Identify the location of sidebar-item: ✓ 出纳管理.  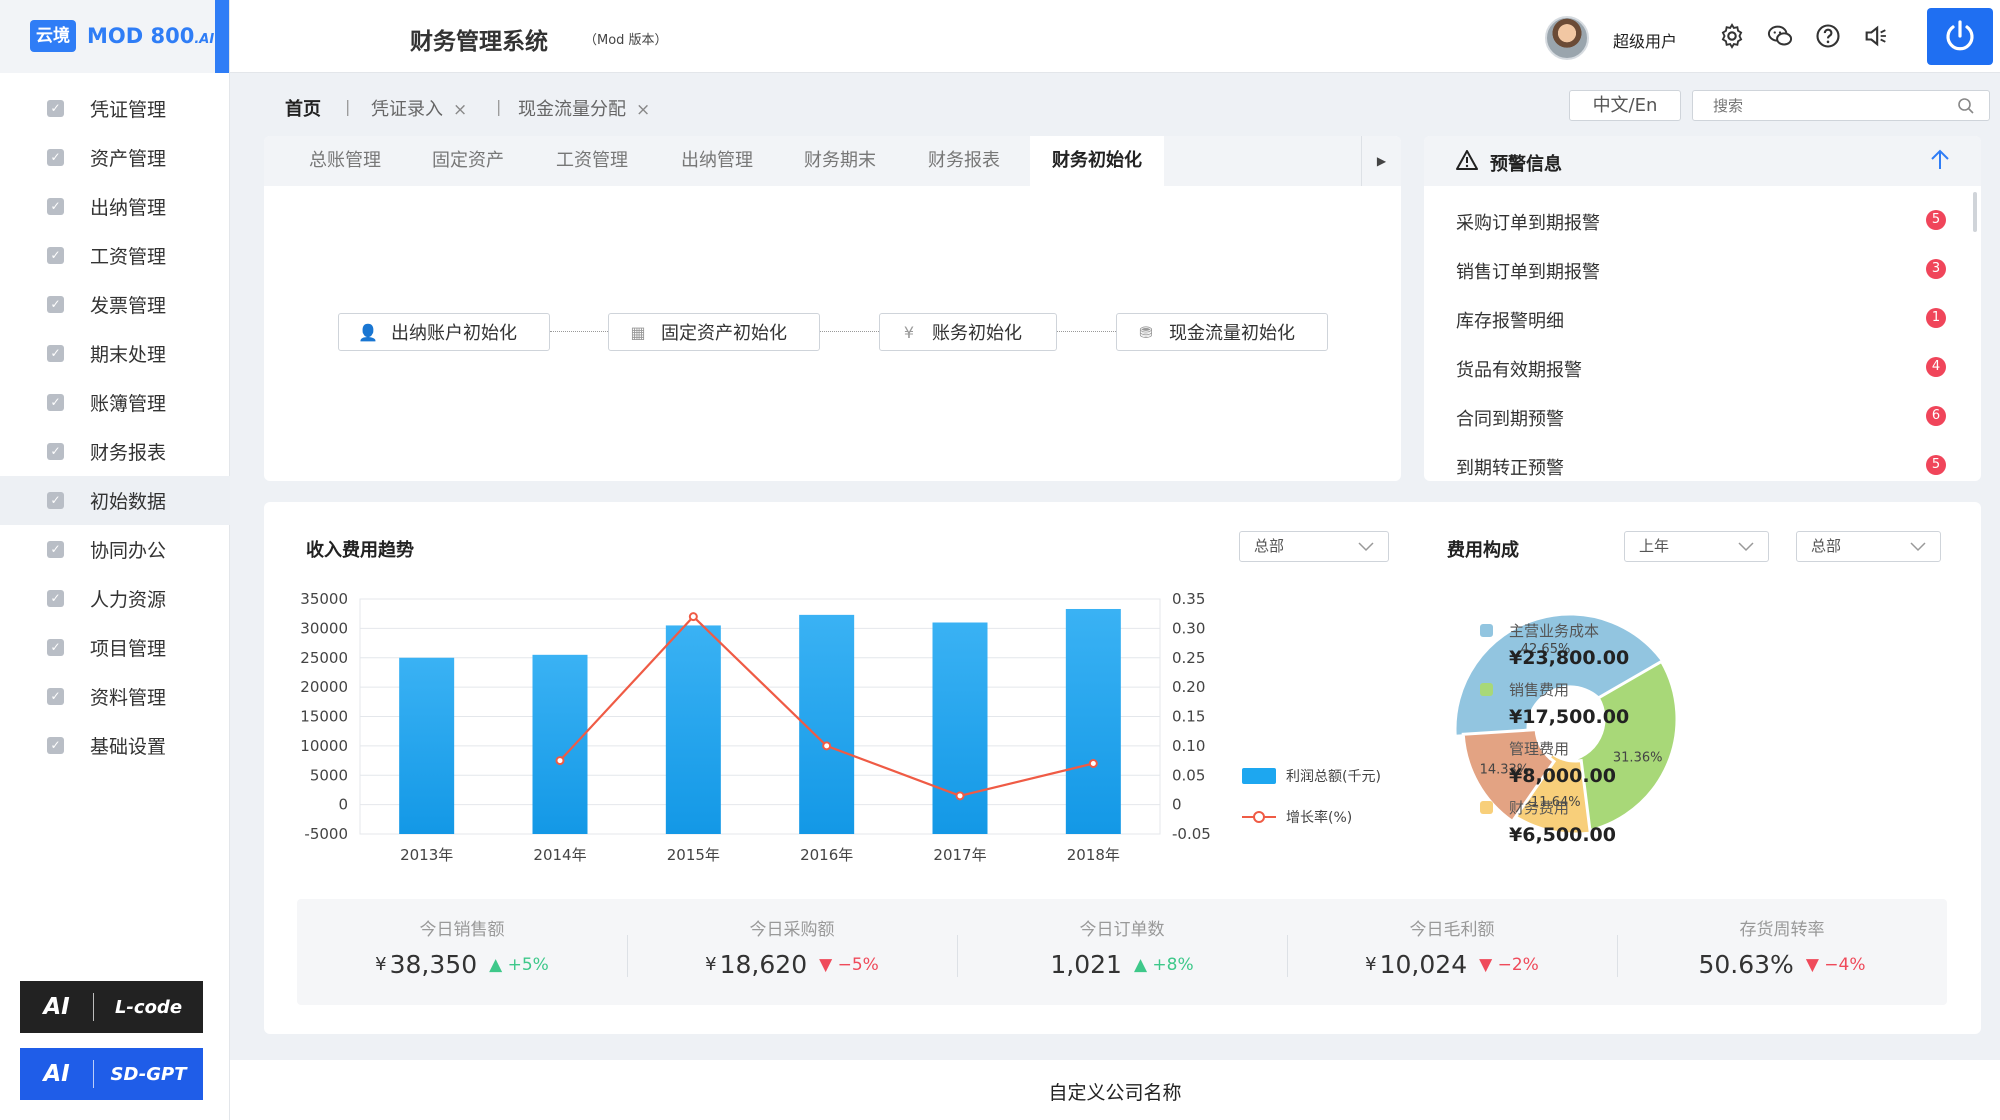
(115, 206).